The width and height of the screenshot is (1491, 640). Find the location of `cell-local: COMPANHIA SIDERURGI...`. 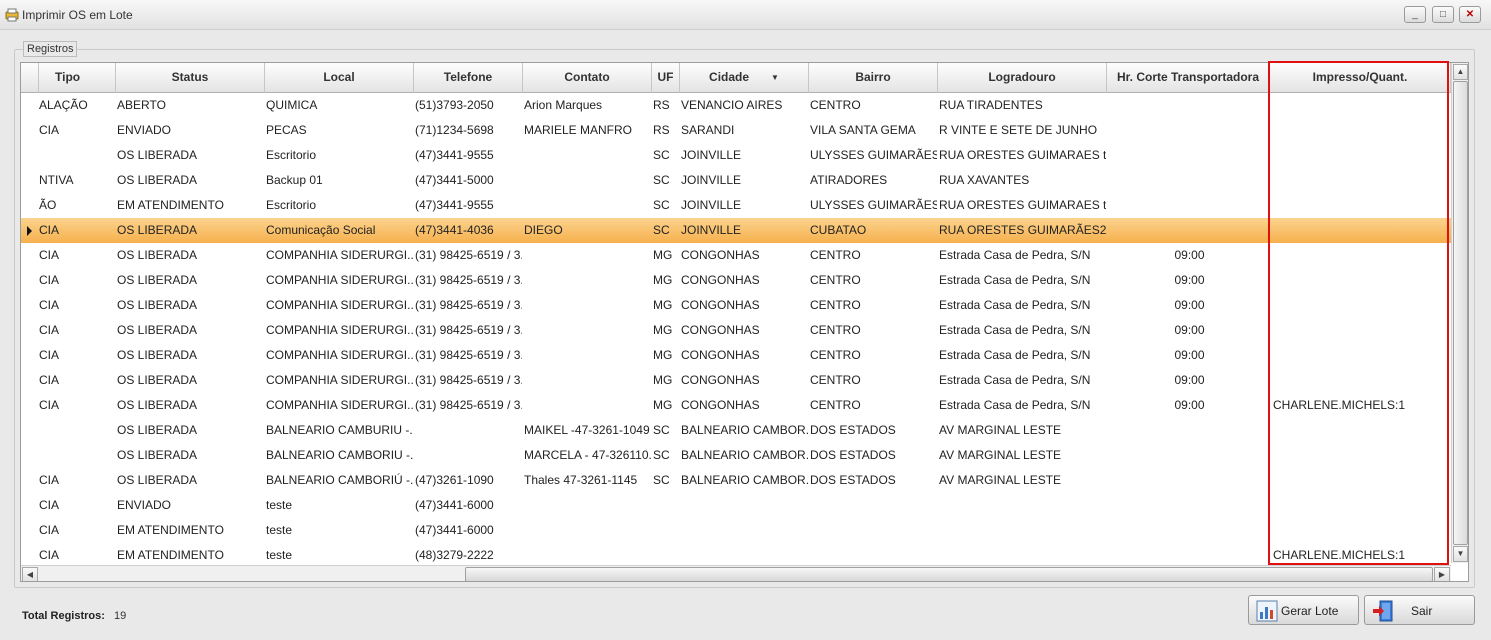

cell-local: COMPANHIA SIDERURGI... is located at coordinates (339, 355).